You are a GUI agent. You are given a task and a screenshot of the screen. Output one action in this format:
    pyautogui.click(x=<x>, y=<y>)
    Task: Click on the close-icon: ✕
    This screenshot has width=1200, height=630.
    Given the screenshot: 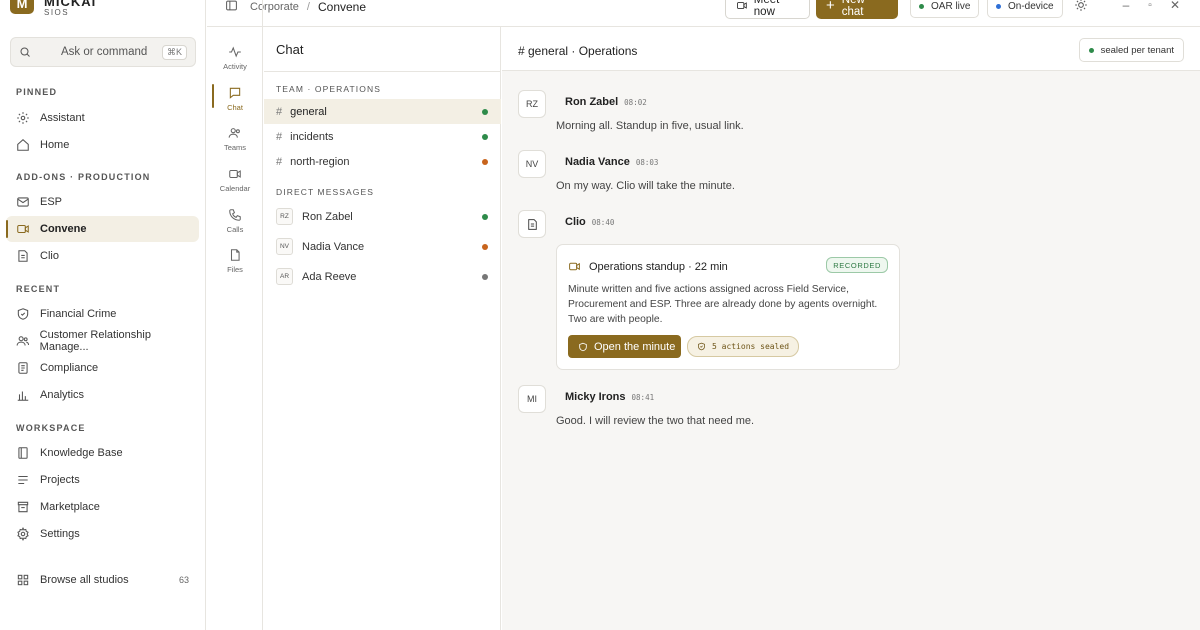 What is the action you would take?
    pyautogui.click(x=1175, y=6)
    